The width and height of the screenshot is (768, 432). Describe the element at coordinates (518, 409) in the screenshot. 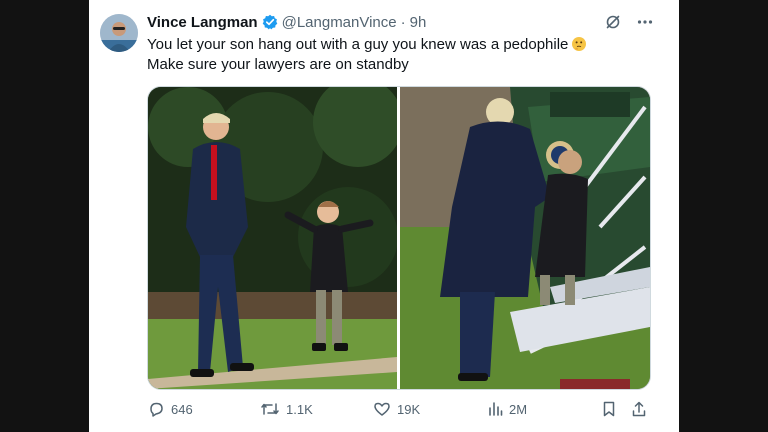

I see `view-count: 2M` at that location.